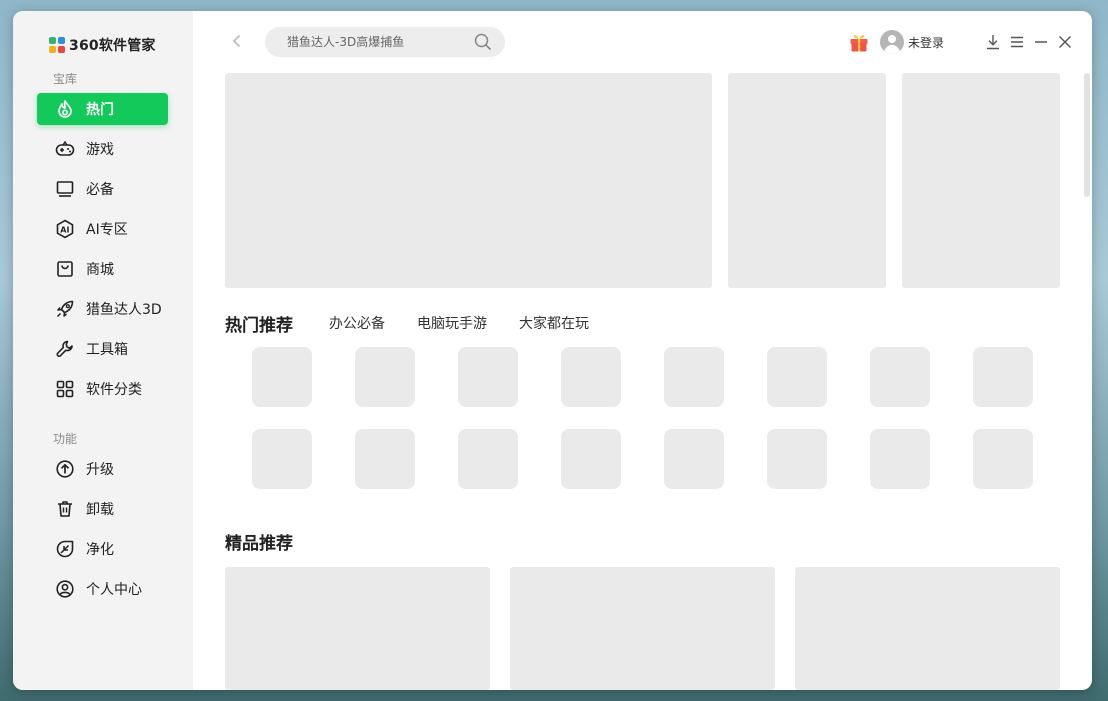  What do you see at coordinates (961, 42) in the screenshot?
I see `topbar-actions: 未登录` at bounding box center [961, 42].